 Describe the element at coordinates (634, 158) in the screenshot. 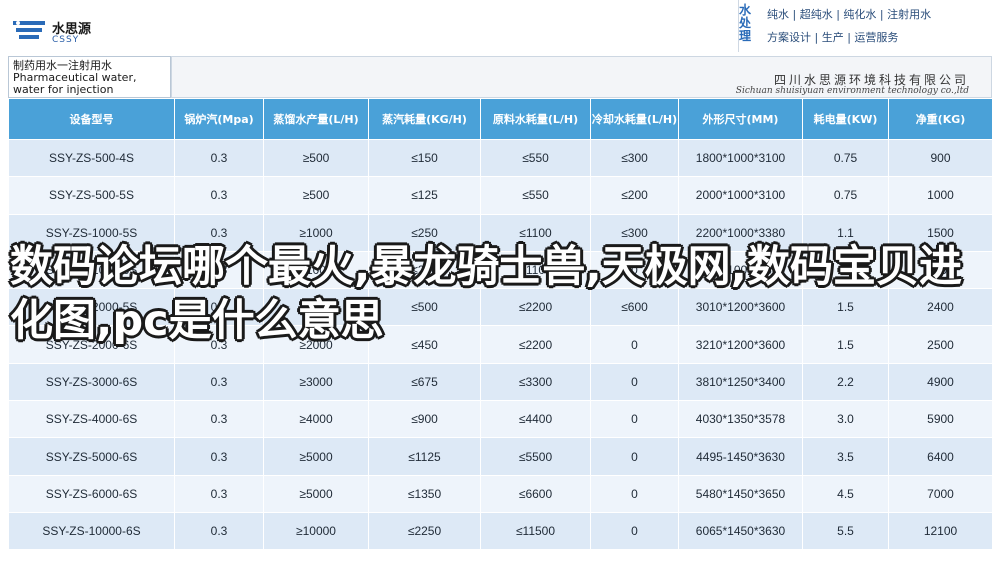

I see `table-cell: ≤300` at that location.